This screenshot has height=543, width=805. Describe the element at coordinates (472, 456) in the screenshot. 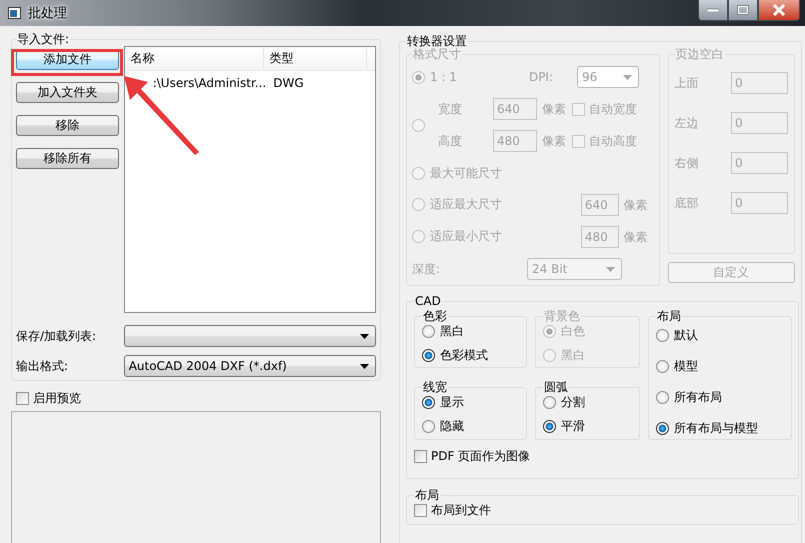

I see `checkbox: PDF 页面作为图像` at that location.